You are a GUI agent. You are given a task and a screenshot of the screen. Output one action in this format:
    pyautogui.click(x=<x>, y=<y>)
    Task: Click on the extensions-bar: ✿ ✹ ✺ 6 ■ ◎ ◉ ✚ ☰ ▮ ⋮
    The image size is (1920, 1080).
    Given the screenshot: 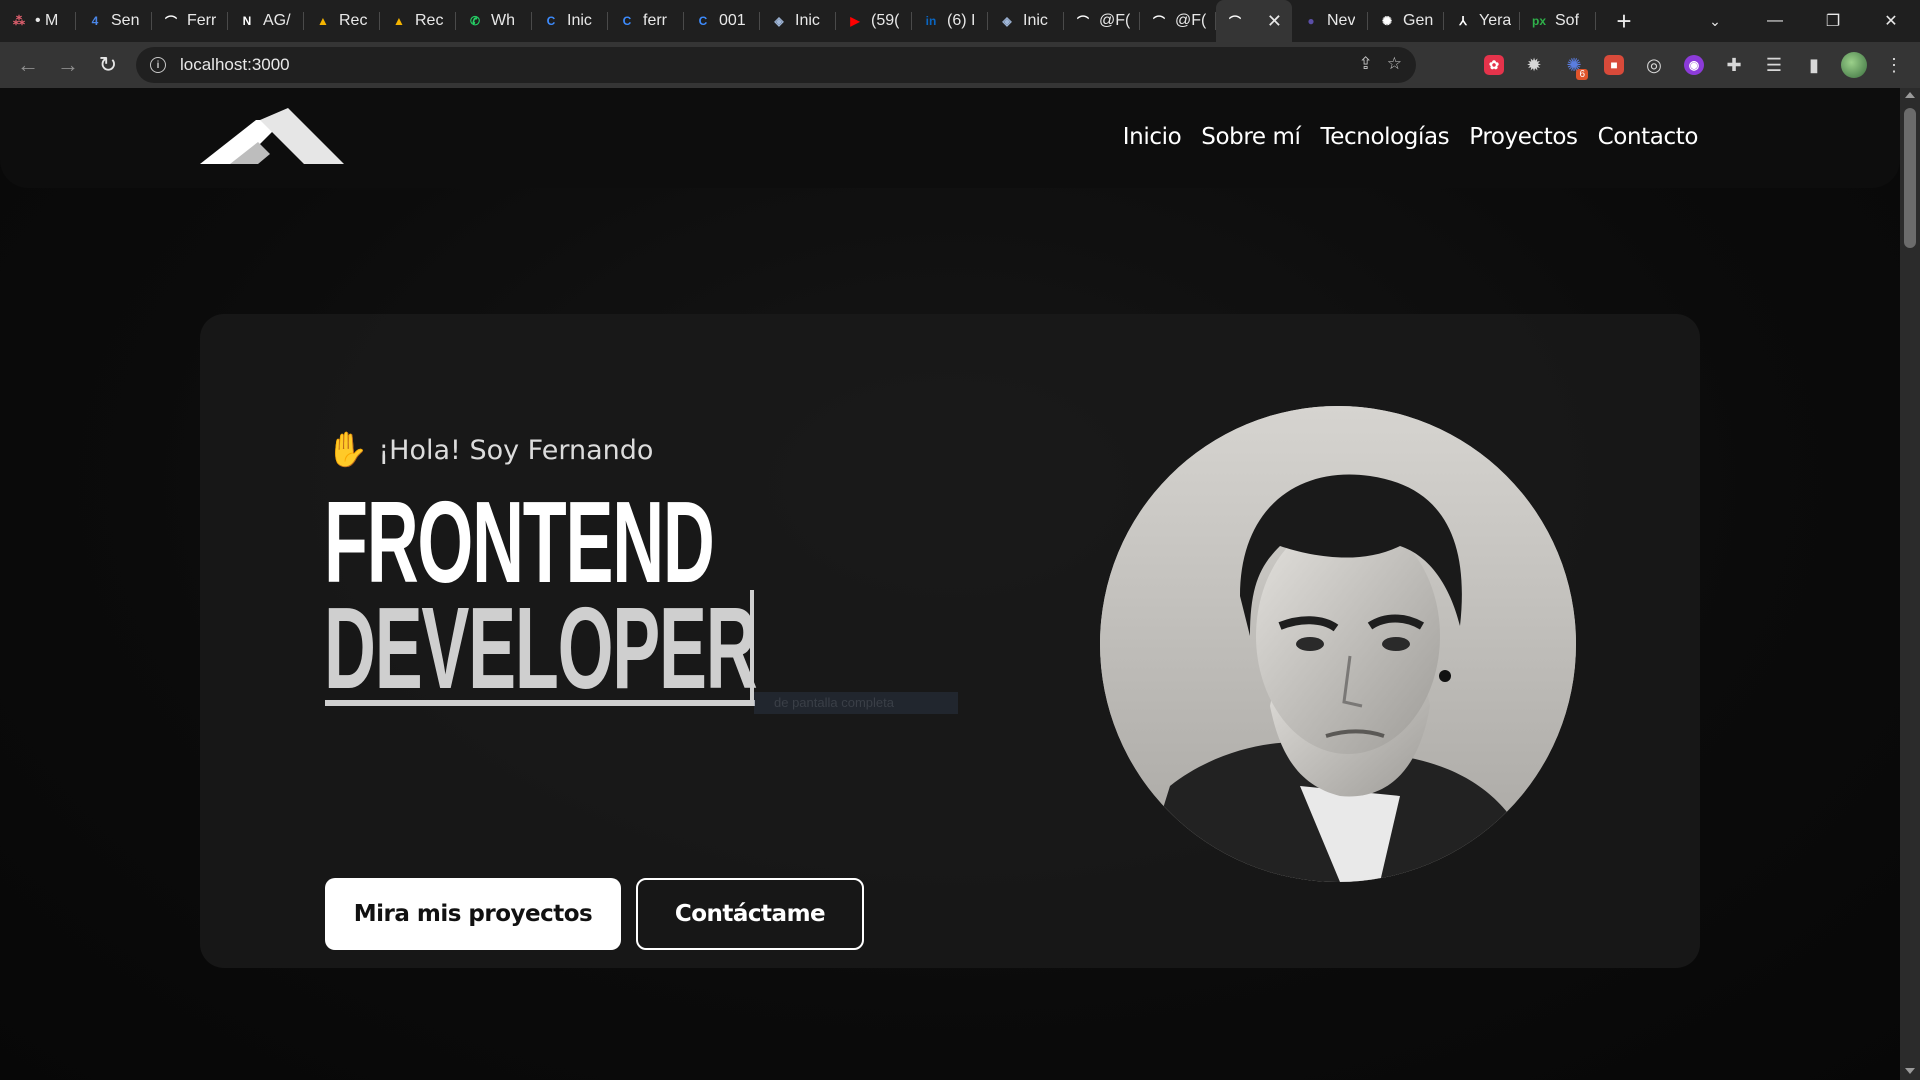 What is the action you would take?
    pyautogui.click(x=1694, y=65)
    